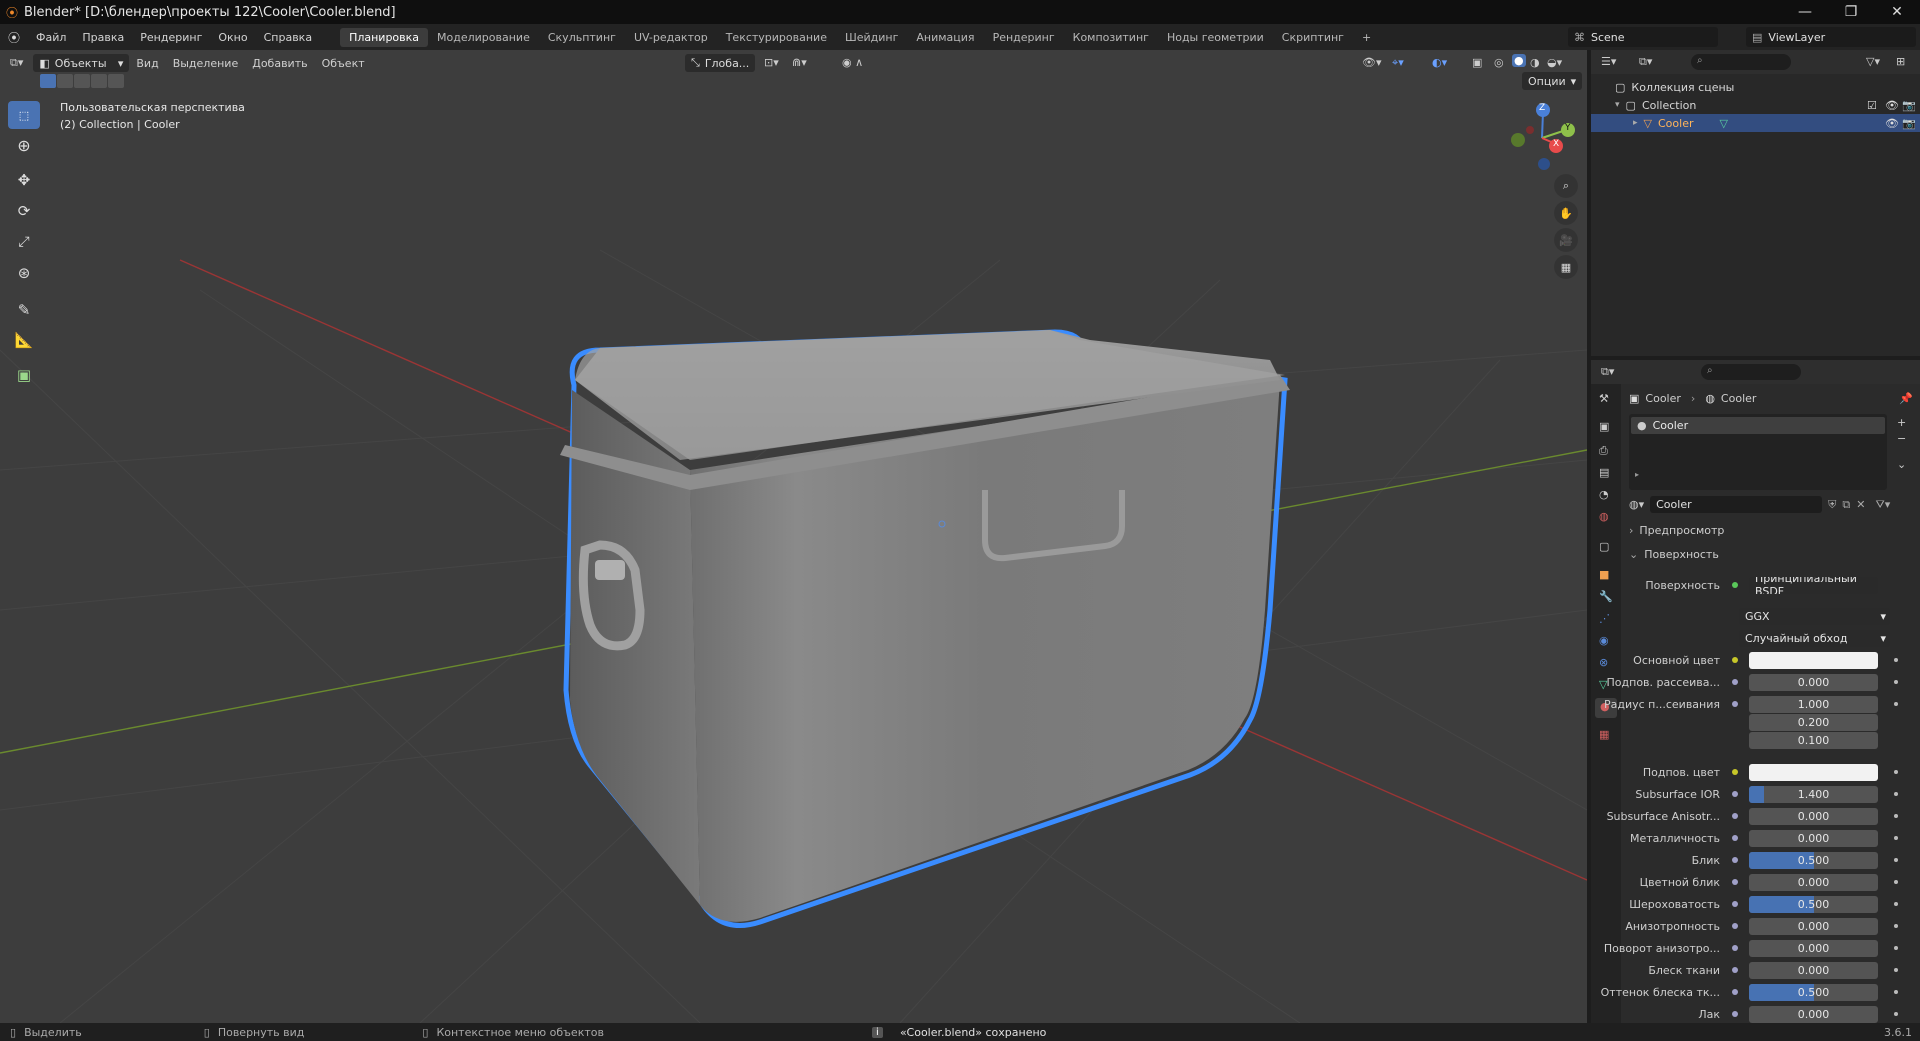  I want to click on wireframe-shading-icon: ◎, so click(1499, 62).